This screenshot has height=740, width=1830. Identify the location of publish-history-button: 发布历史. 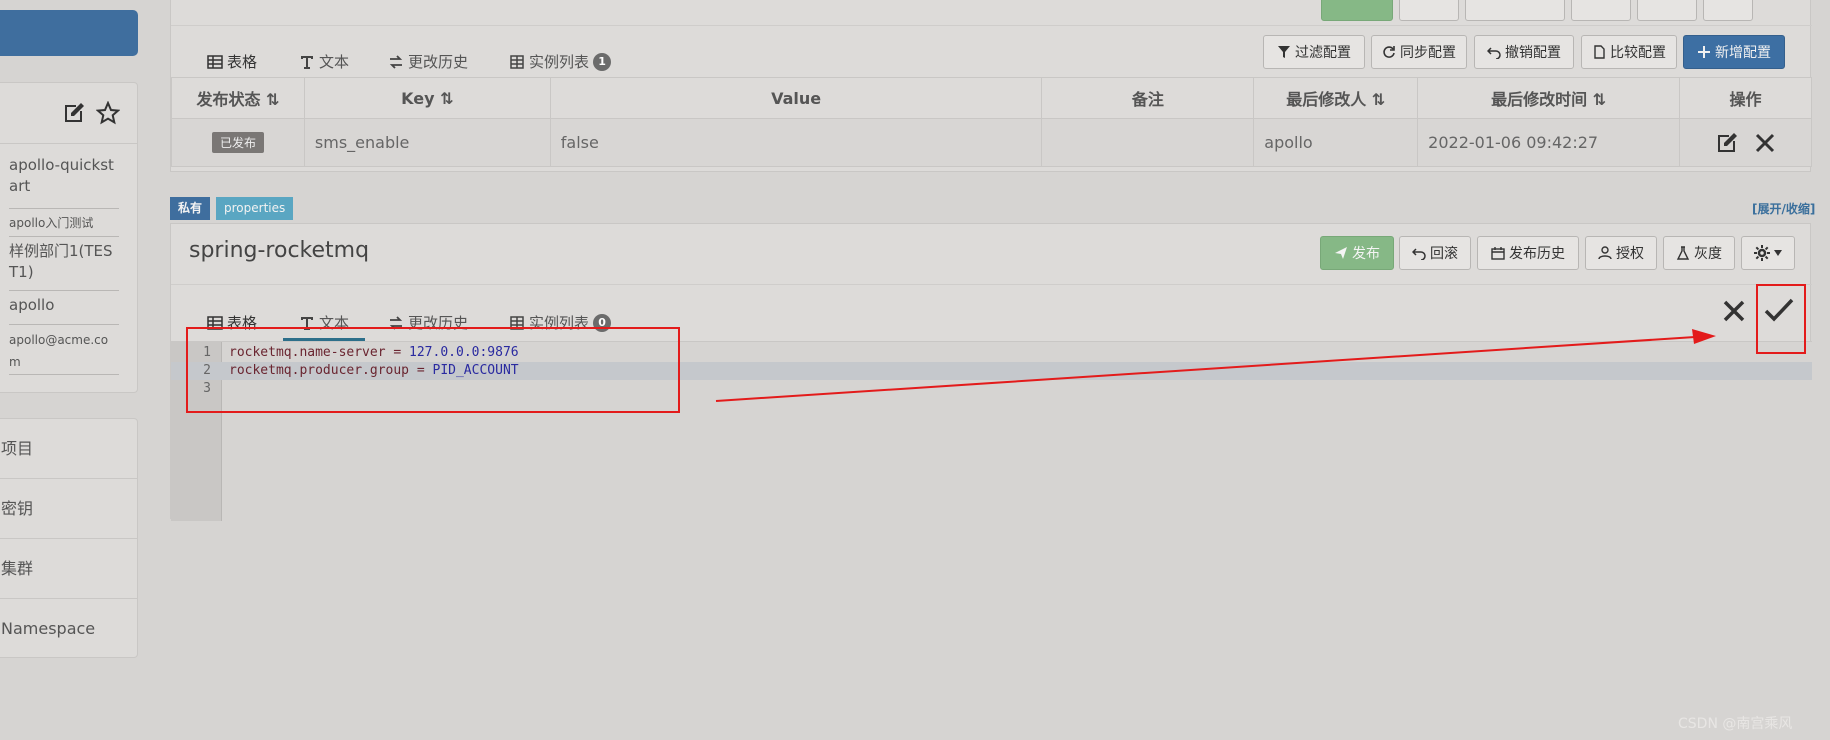
(1528, 253).